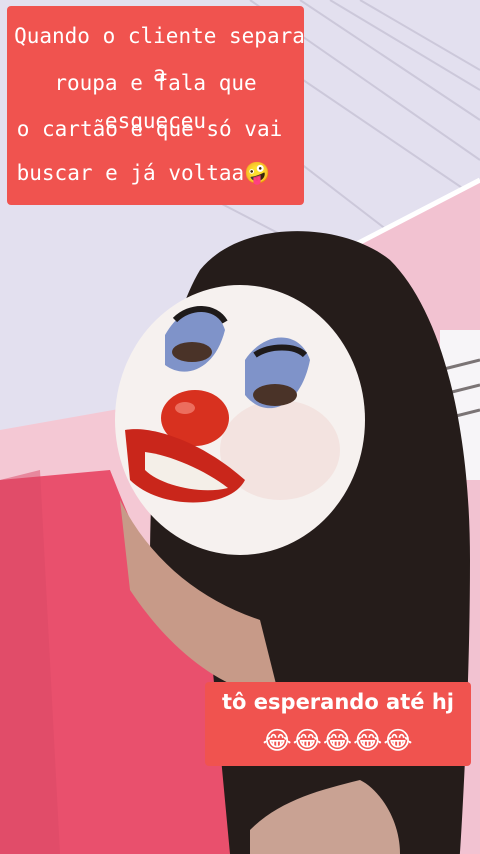 The width and height of the screenshot is (480, 854). Describe the element at coordinates (338, 740) in the screenshot. I see `laughing-emoji-row: 😂😂😂😂😂` at that location.